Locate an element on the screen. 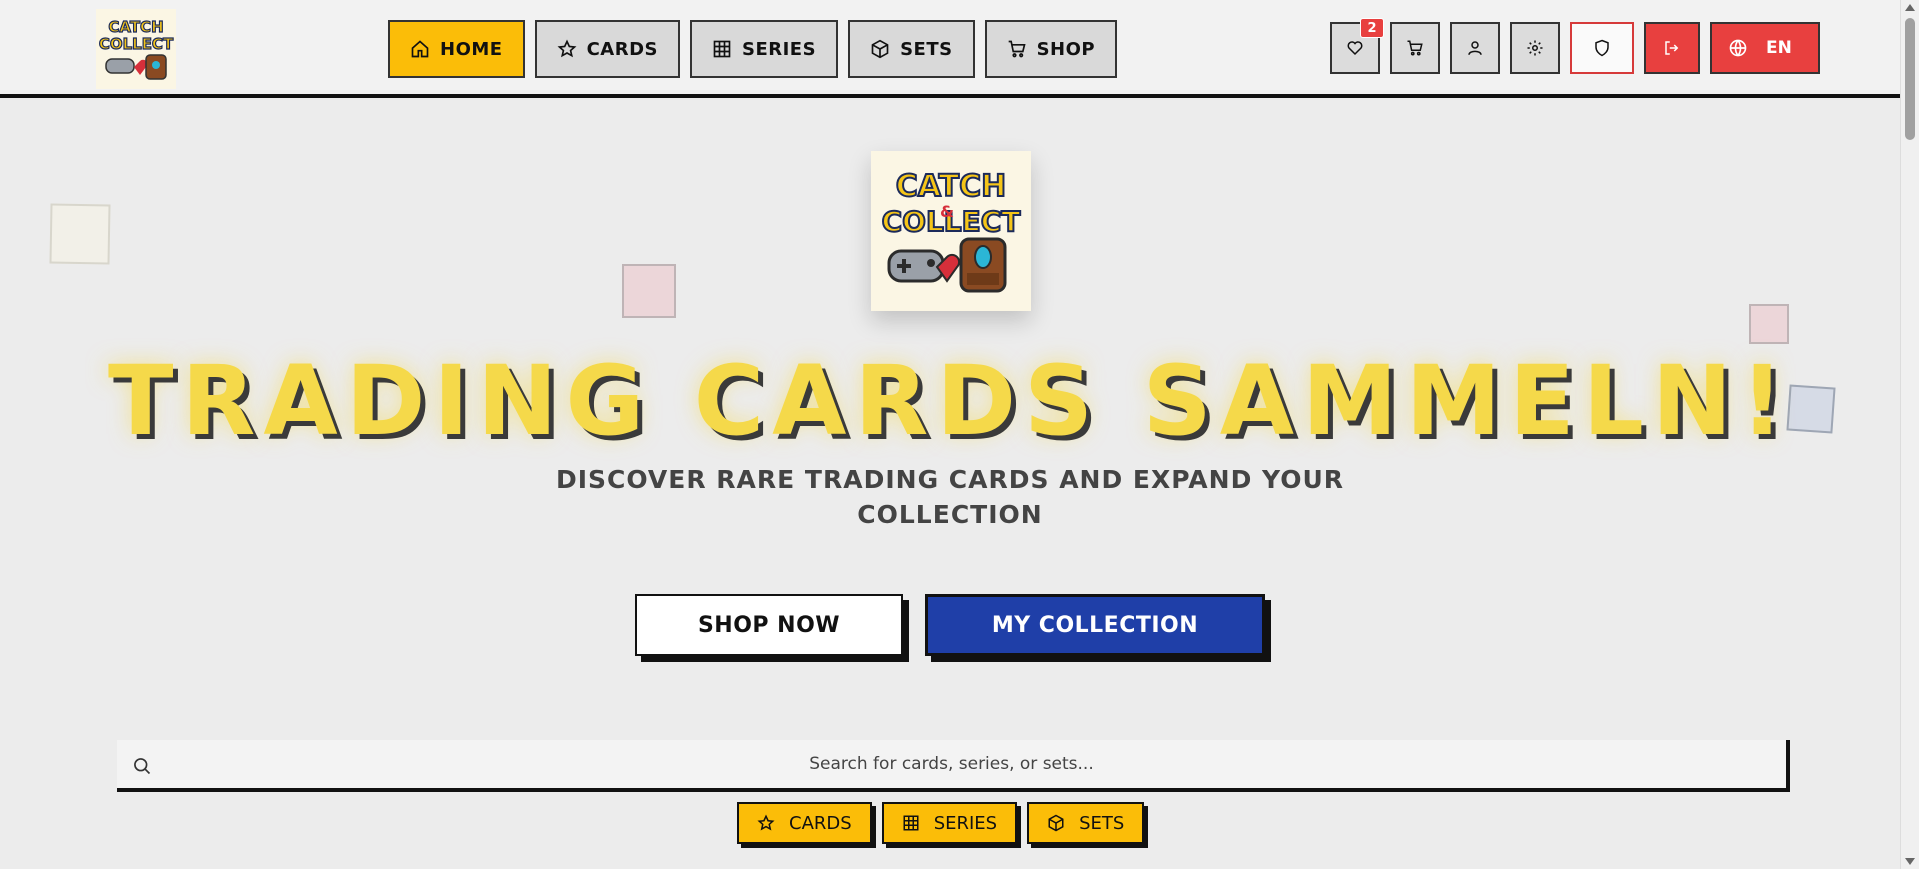 Image resolution: width=1919 pixels, height=869 pixels. home-icon is located at coordinates (420, 49).